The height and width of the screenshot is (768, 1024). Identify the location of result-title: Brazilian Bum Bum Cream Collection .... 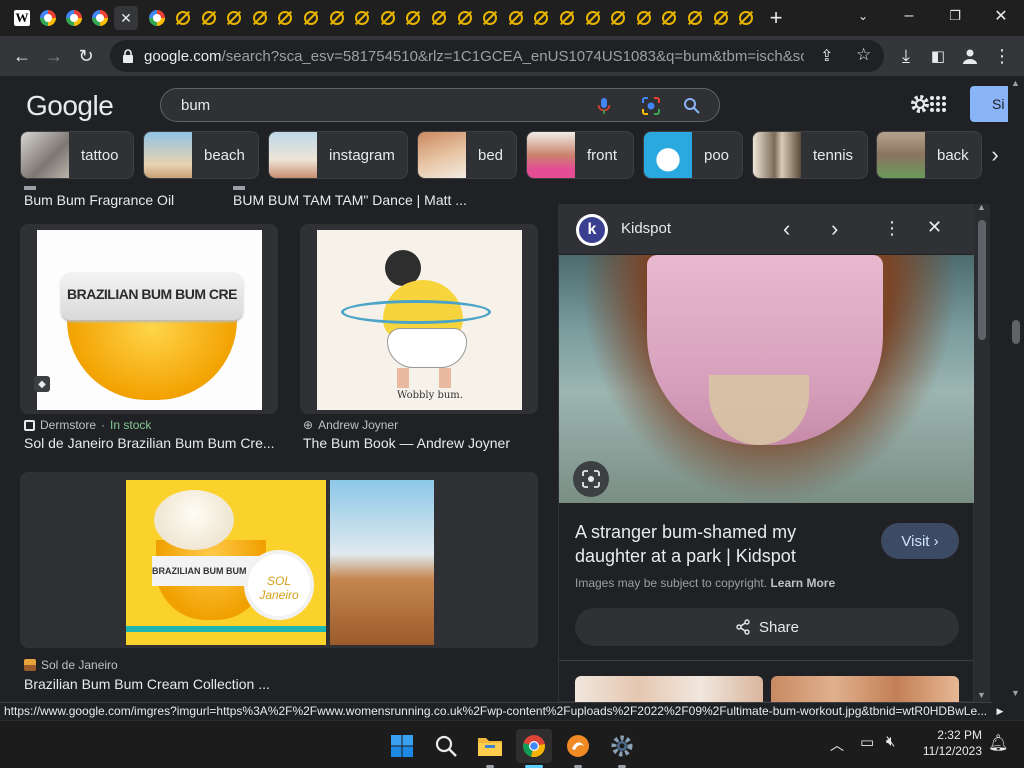
(159, 684).